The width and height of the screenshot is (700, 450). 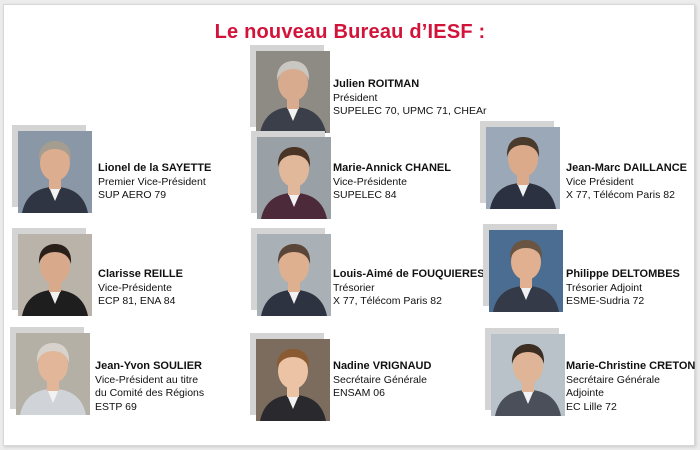 I want to click on member-name: Marie-Annick CHANEL, so click(x=392, y=168).